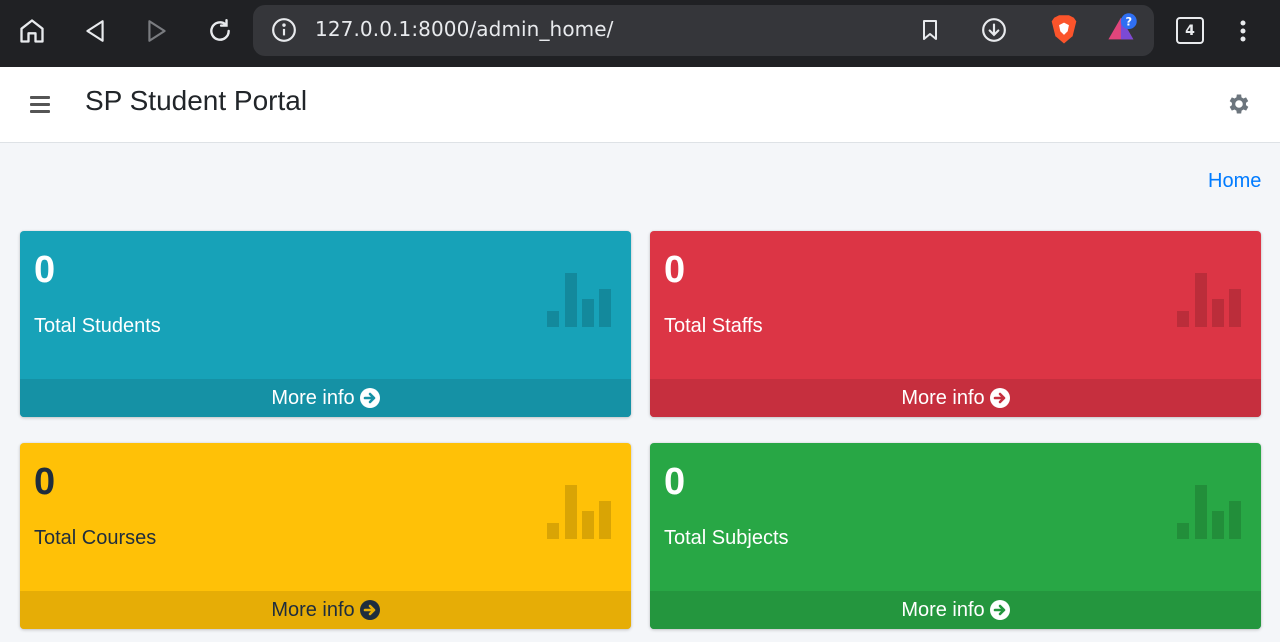 This screenshot has width=1280, height=642. Describe the element at coordinates (675, 482) in the screenshot. I see `subjects-count: 0` at that location.